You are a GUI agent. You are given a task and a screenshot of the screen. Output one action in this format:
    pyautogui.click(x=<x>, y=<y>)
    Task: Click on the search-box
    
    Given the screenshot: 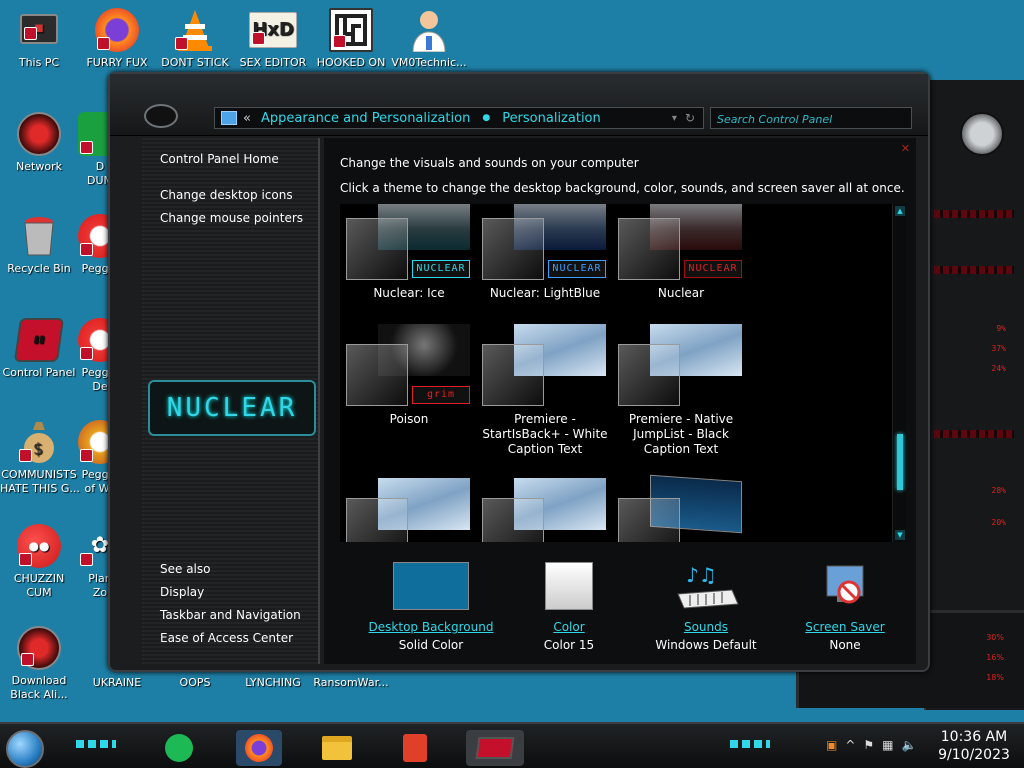 What is the action you would take?
    pyautogui.click(x=811, y=118)
    